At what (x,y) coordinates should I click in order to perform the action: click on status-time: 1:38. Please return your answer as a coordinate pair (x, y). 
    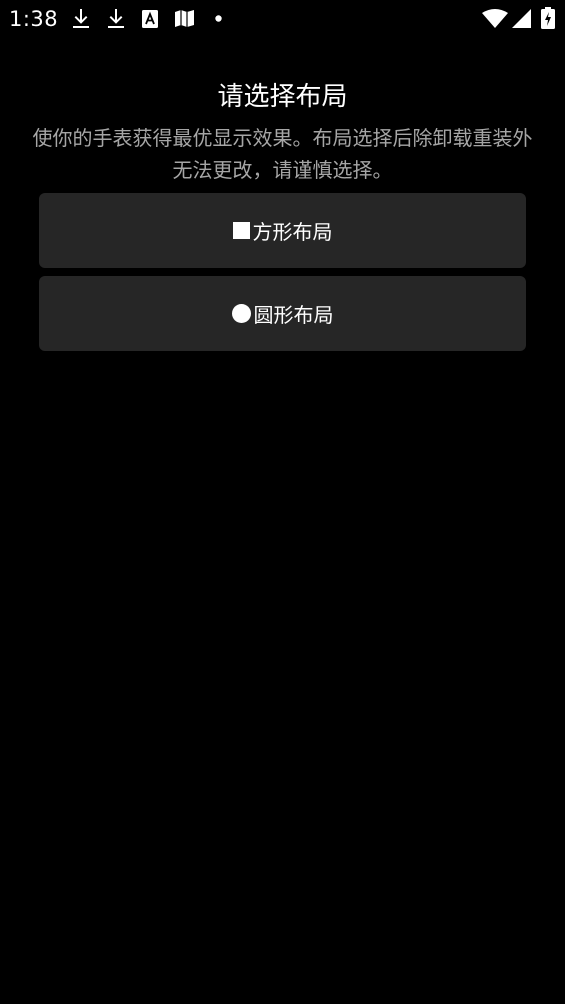
    Looking at the image, I should click on (34, 19).